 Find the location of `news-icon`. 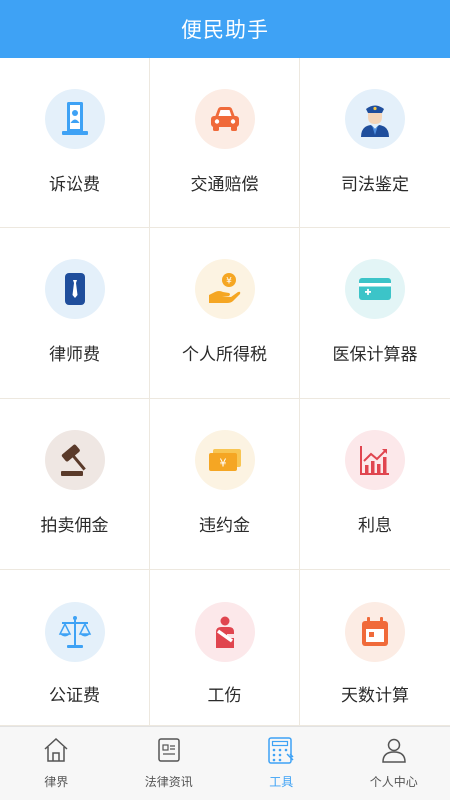

news-icon is located at coordinates (169, 750).